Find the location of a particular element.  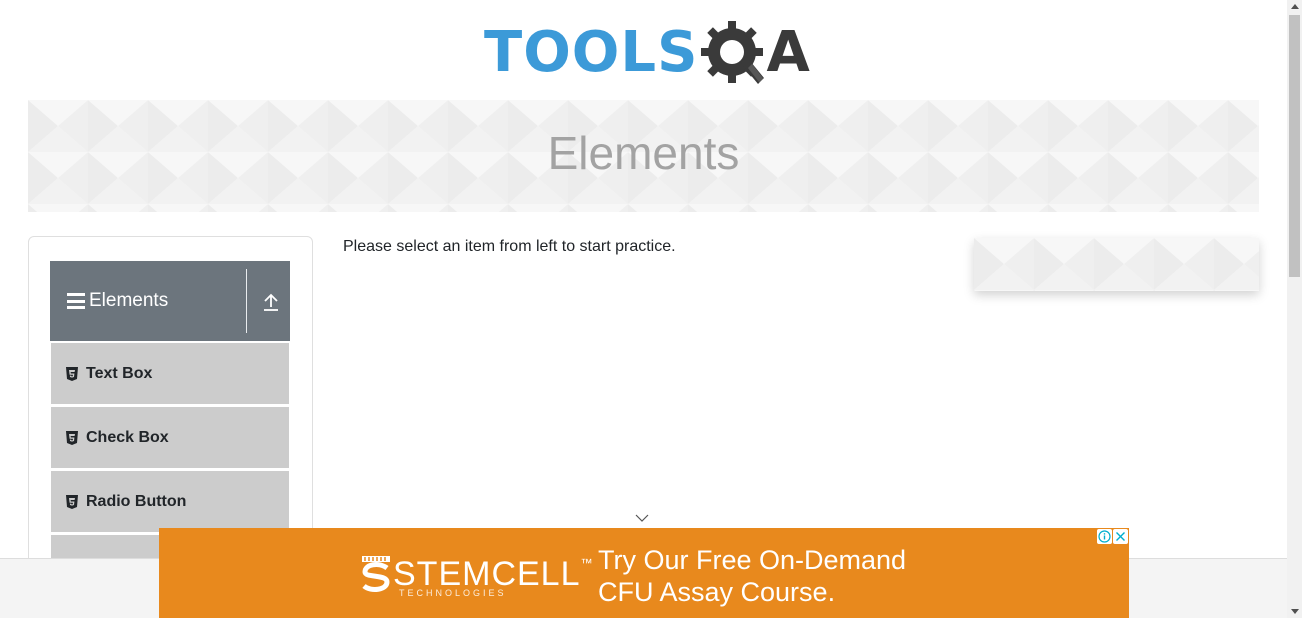

sidebar-group-elements: Elements is located at coordinates (170, 301).